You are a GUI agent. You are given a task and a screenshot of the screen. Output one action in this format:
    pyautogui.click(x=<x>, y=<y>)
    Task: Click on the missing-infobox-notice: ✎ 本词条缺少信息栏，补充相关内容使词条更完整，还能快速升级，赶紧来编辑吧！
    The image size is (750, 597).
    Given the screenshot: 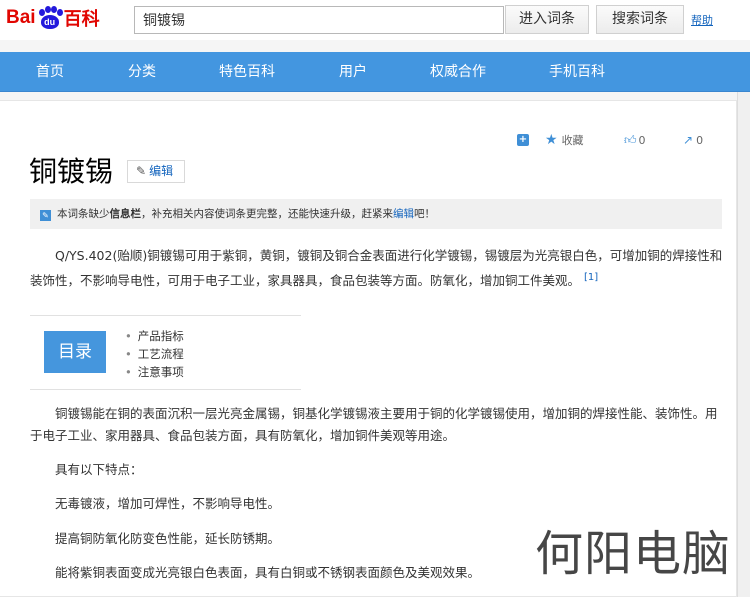 What is the action you would take?
    pyautogui.click(x=376, y=214)
    